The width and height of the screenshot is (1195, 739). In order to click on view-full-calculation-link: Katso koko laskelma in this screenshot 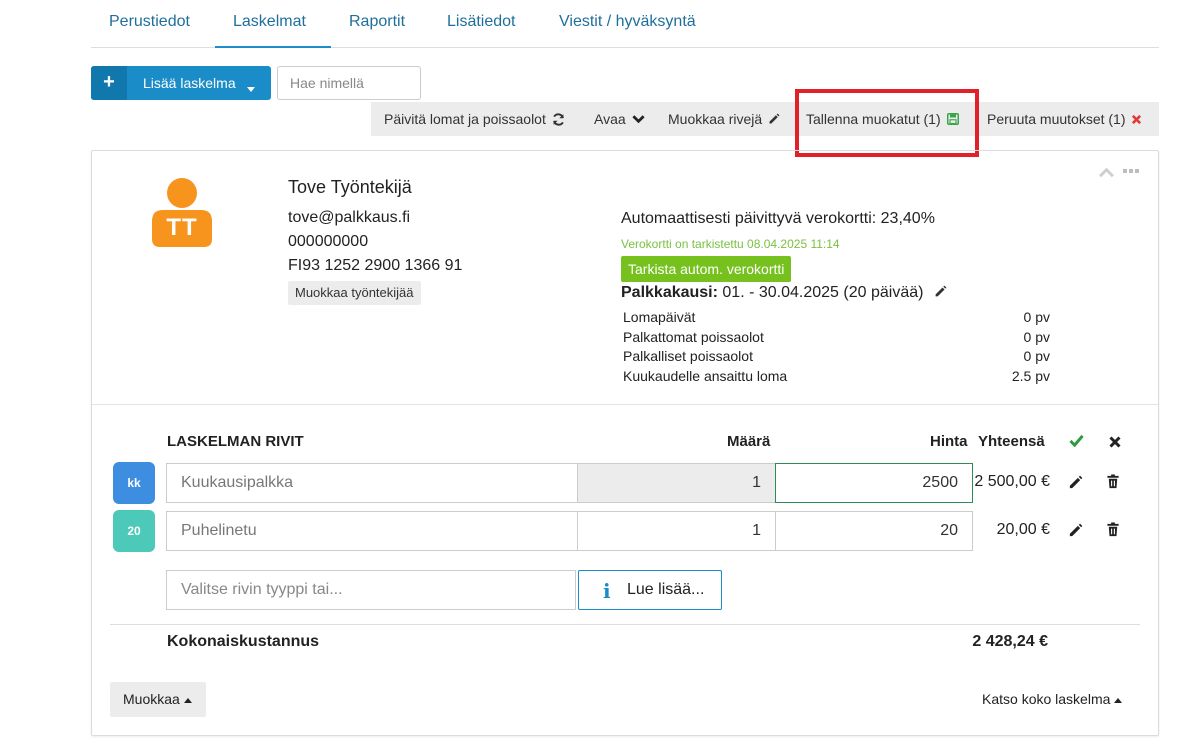, I will do `click(1052, 699)`.